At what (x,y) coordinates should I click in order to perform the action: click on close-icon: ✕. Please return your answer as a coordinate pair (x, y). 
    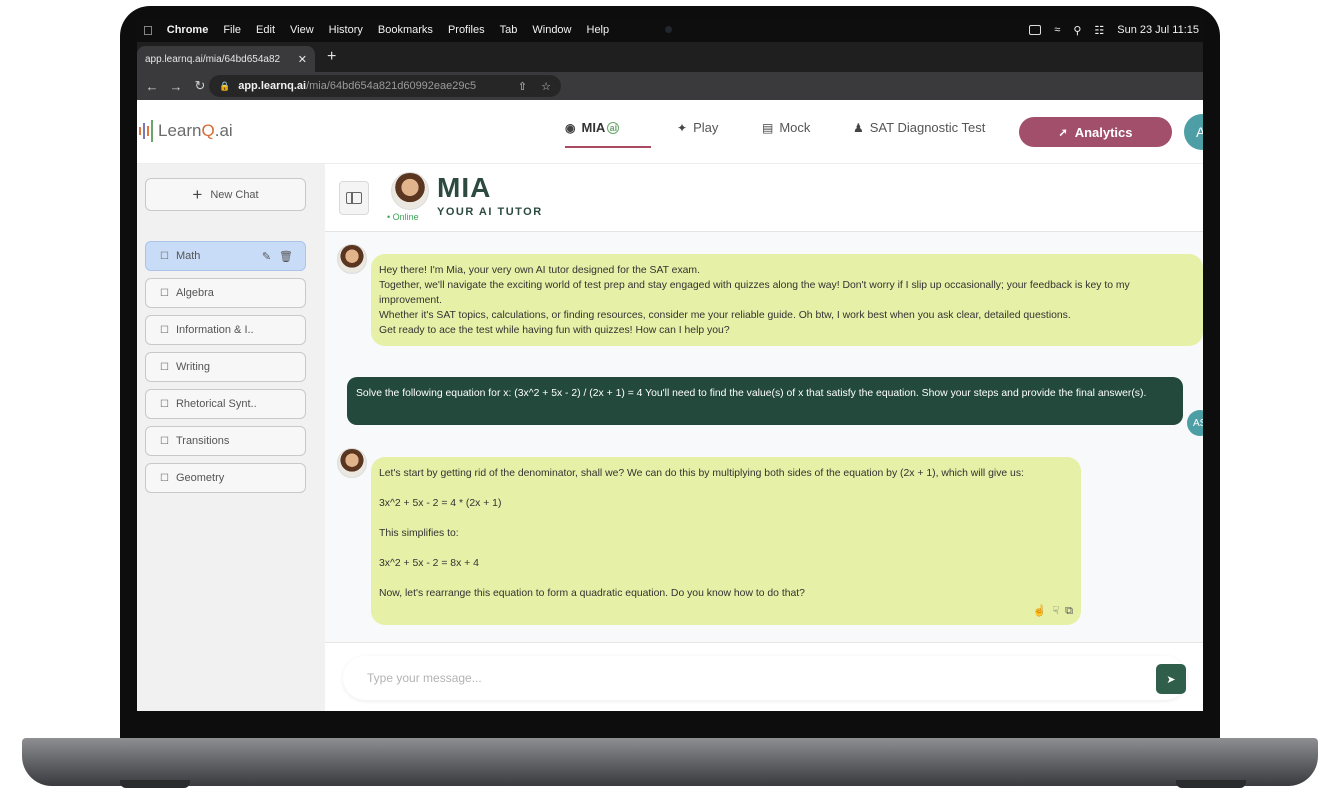
    Looking at the image, I should click on (302, 59).